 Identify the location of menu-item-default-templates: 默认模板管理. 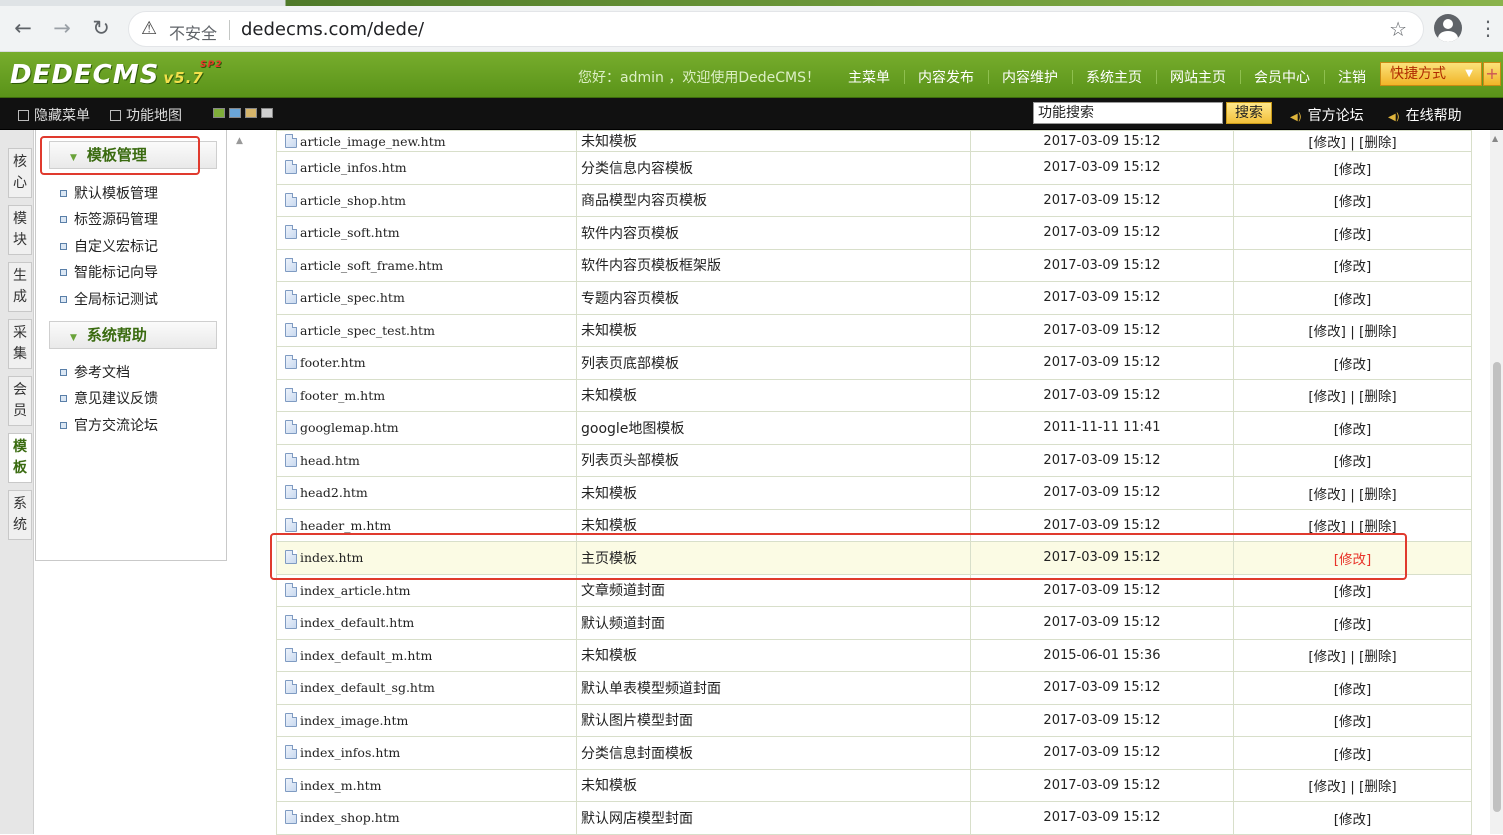
(109, 193).